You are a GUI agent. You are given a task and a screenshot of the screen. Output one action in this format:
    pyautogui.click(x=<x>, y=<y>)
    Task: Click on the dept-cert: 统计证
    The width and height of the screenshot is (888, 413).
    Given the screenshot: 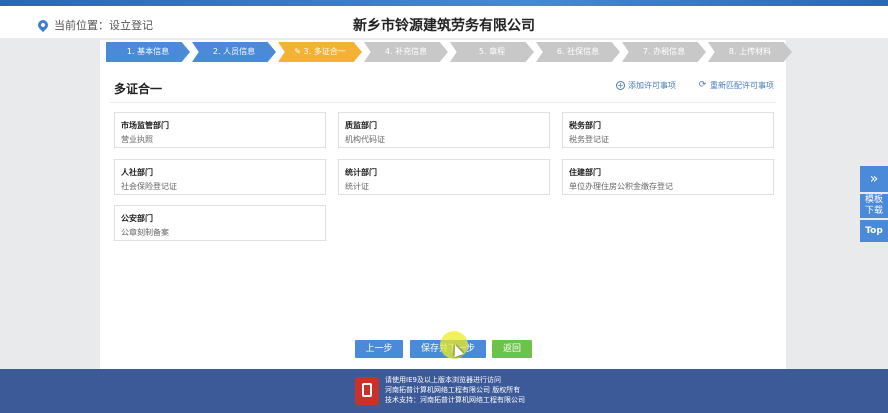 What is the action you would take?
    pyautogui.click(x=357, y=186)
    